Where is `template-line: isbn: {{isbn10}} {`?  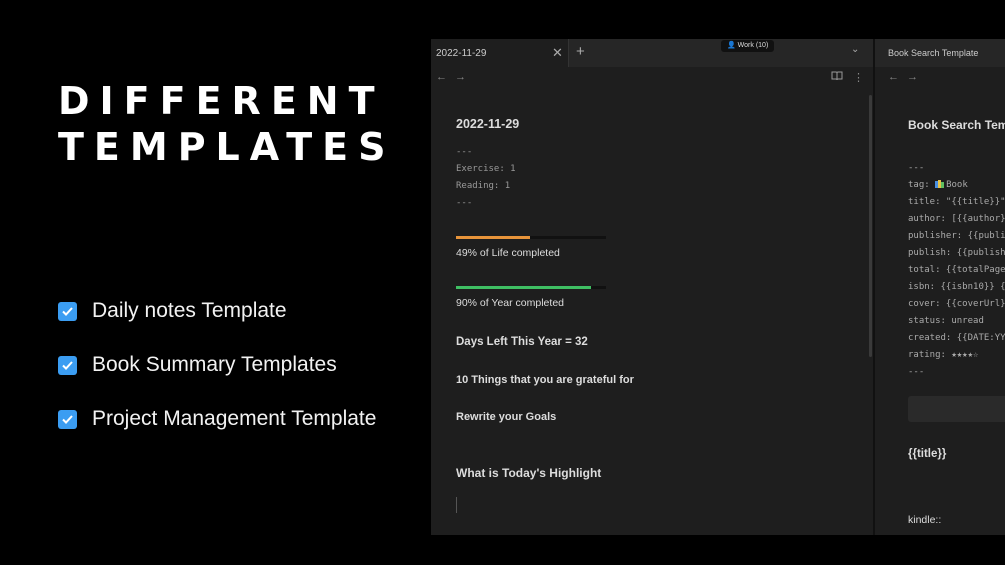
template-line: isbn: {{isbn10}} { is located at coordinates (956, 287).